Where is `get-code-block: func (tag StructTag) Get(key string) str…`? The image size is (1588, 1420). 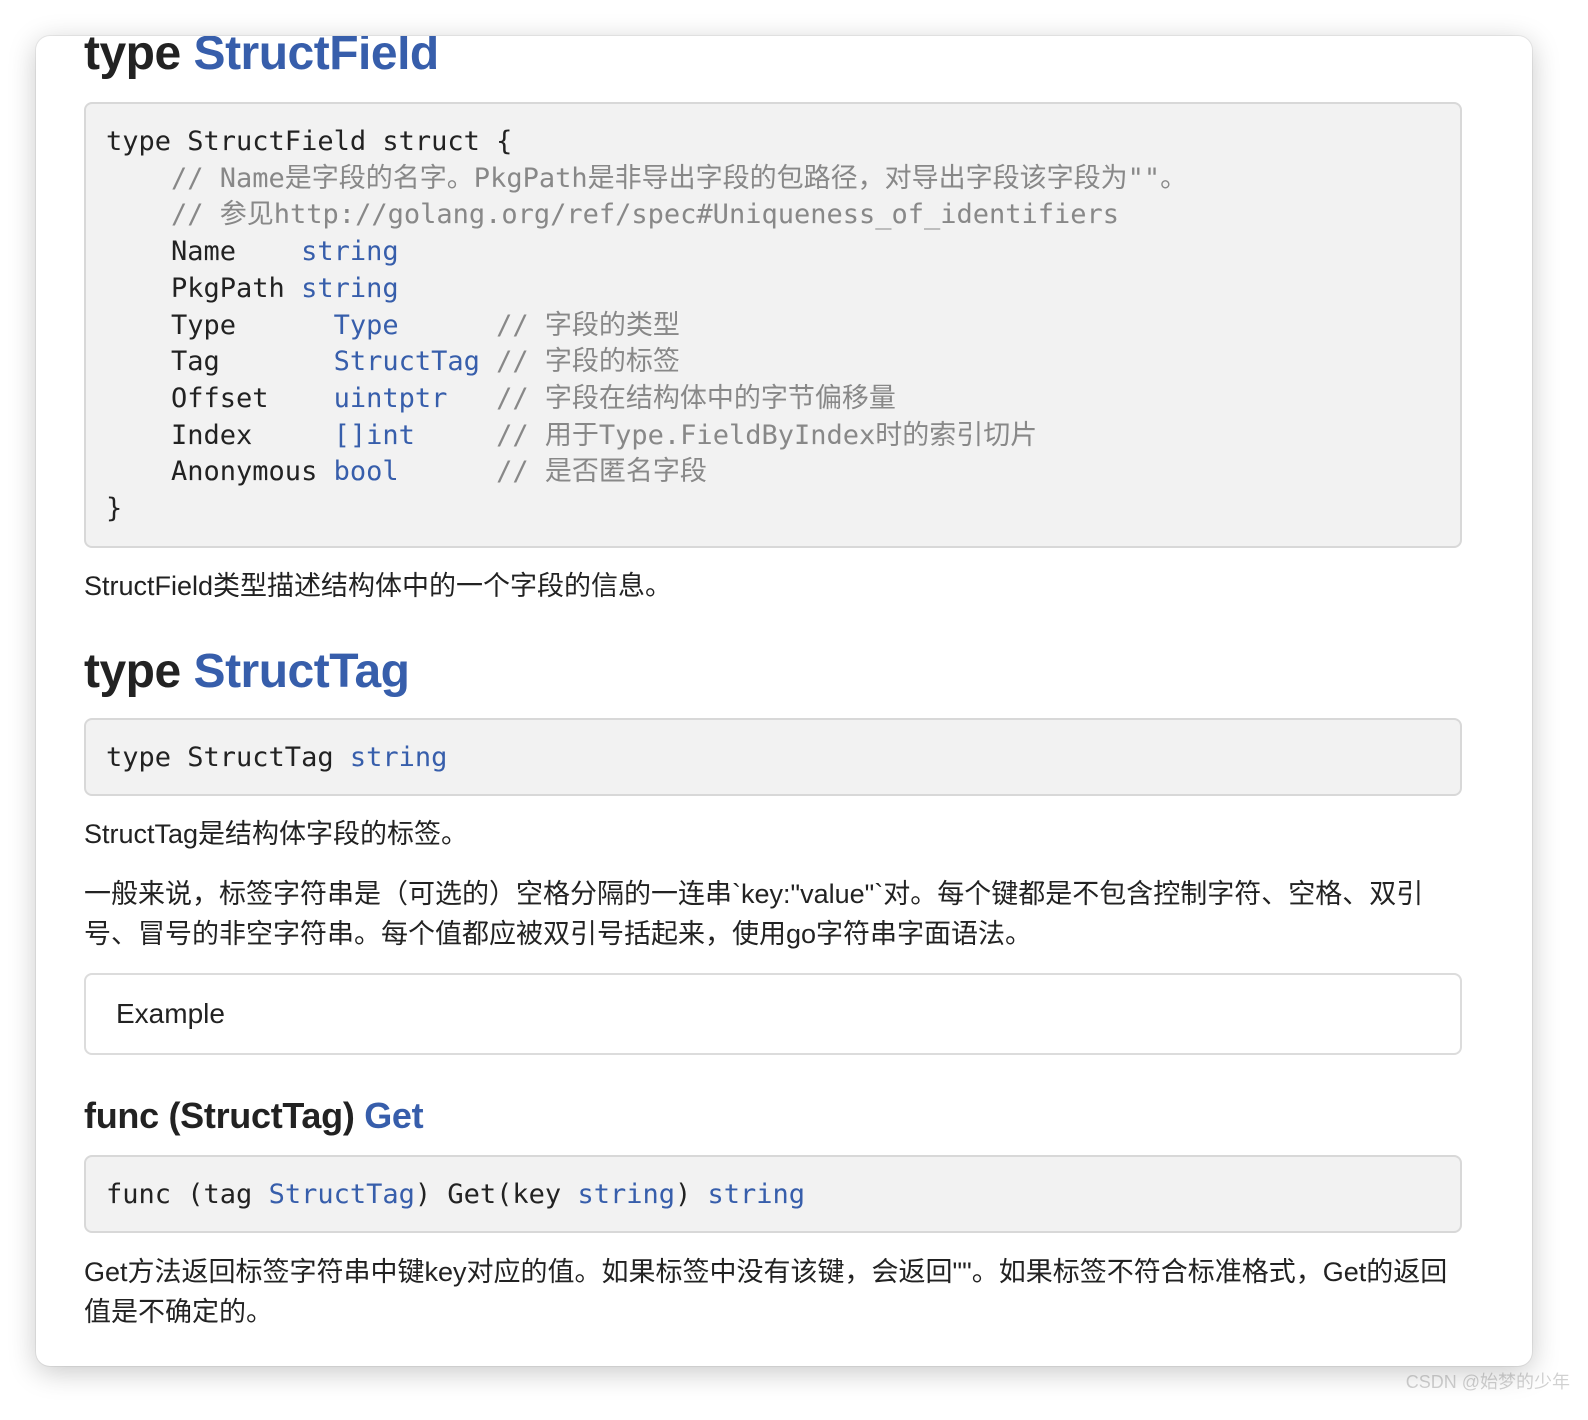 get-code-block: func (tag StructTag) Get(key string) str… is located at coordinates (773, 1194).